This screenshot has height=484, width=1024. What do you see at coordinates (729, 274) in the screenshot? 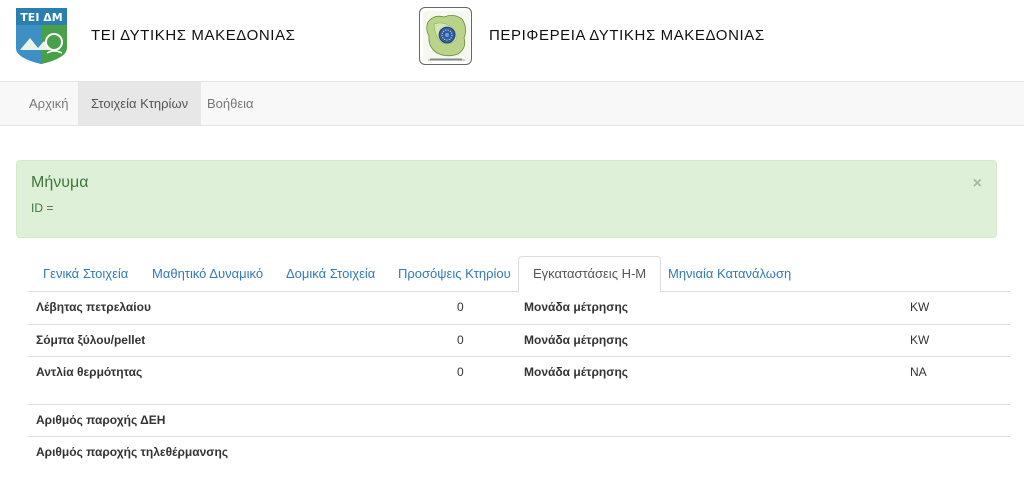
I see `tab-monthly-consumption: Μηνιαία Κατανάλωση` at bounding box center [729, 274].